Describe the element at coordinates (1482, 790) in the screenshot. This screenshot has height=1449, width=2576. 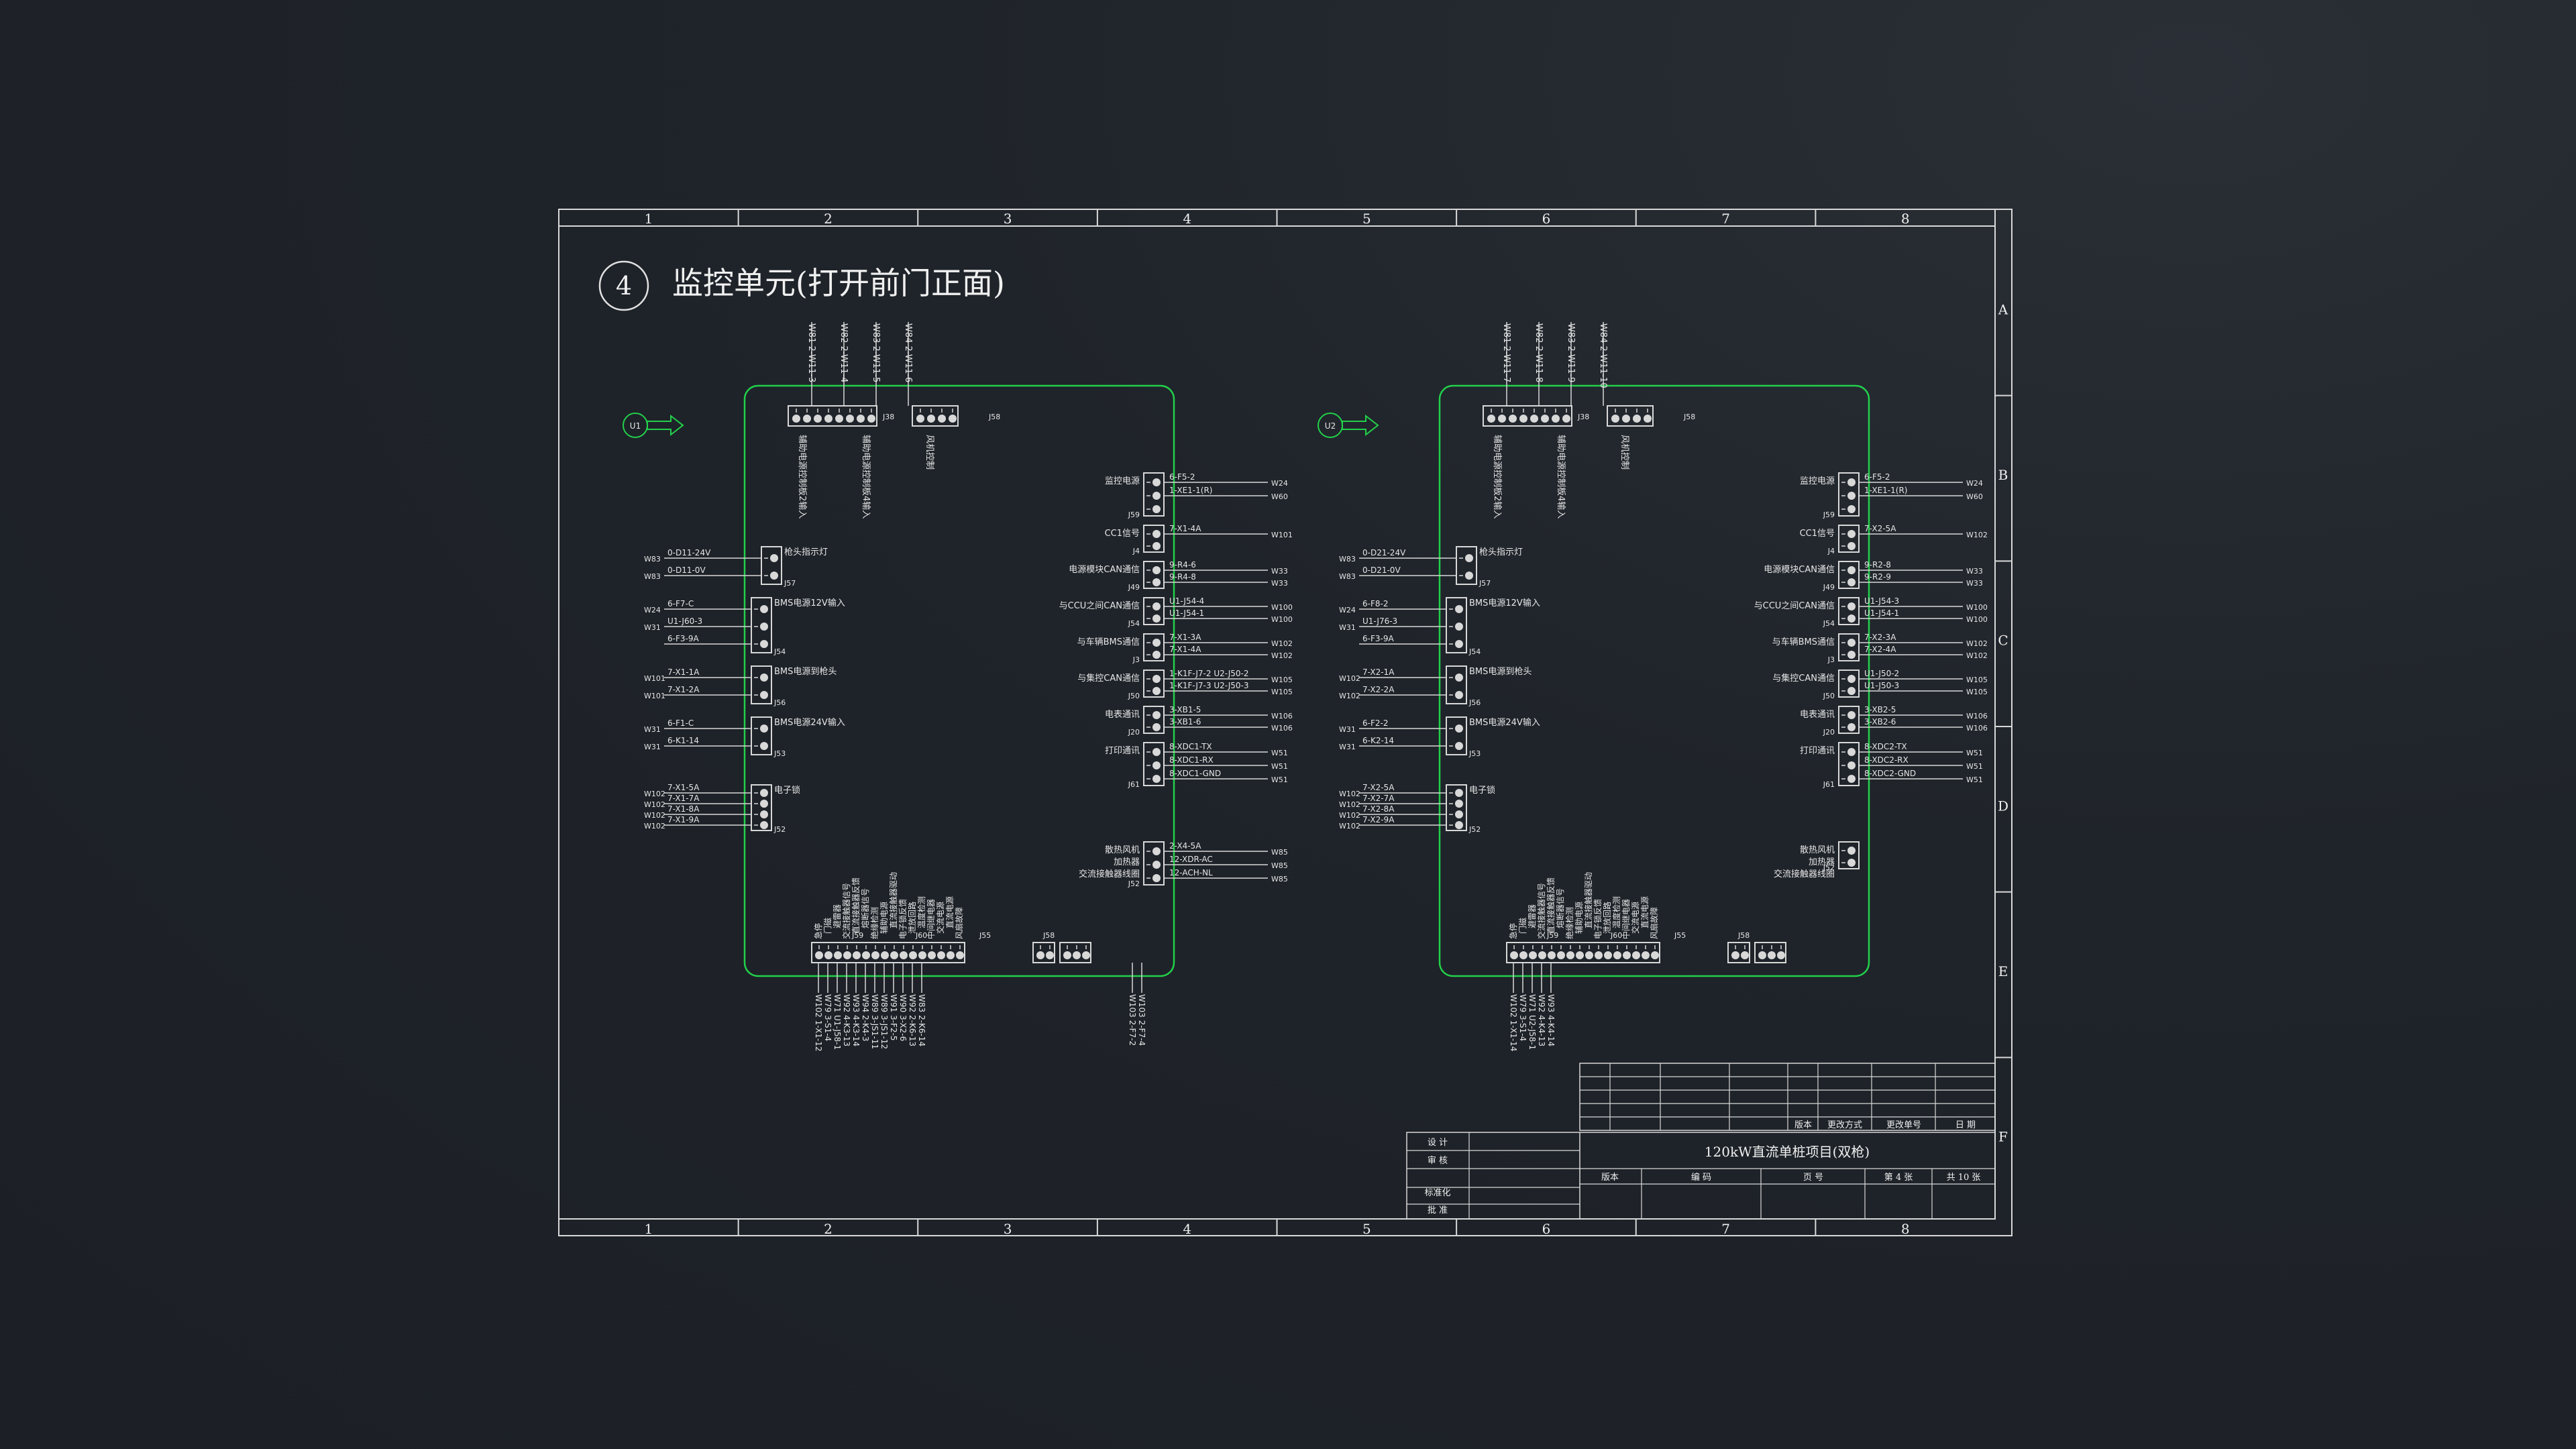
I see `connector-name: 电子锁` at that location.